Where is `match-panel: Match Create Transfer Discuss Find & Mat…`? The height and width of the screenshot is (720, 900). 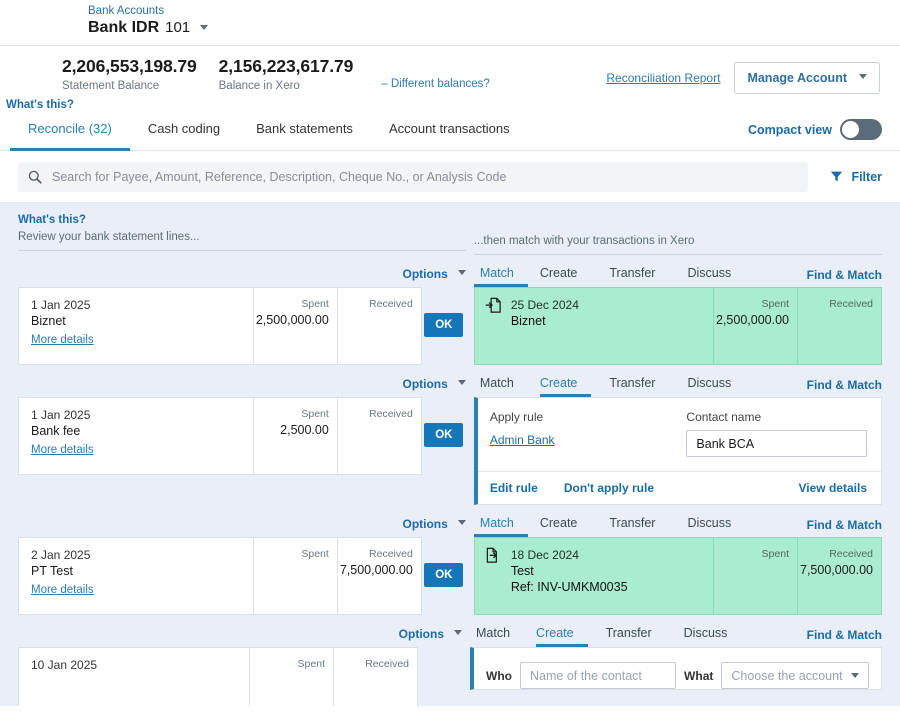 match-panel: Match Create Transfer Discuss Find & Mat… is located at coordinates (677, 313).